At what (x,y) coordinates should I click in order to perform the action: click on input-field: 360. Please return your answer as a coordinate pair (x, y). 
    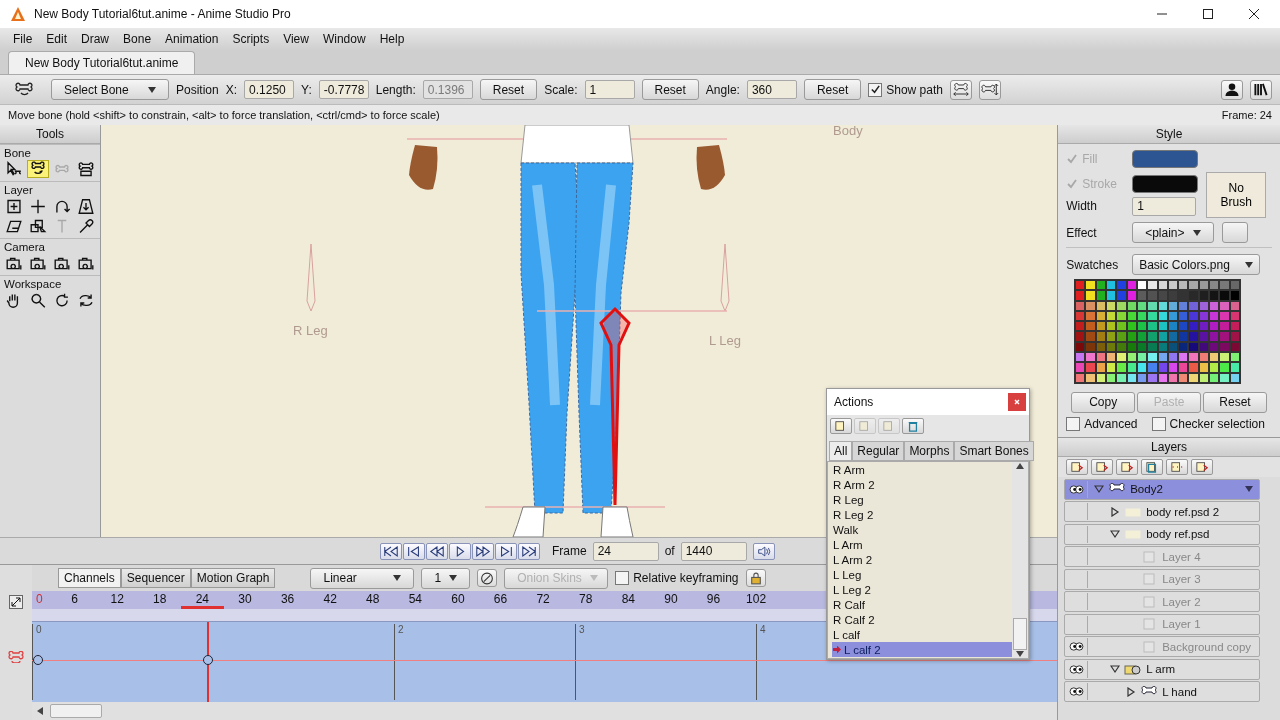
    Looking at the image, I should click on (771, 89).